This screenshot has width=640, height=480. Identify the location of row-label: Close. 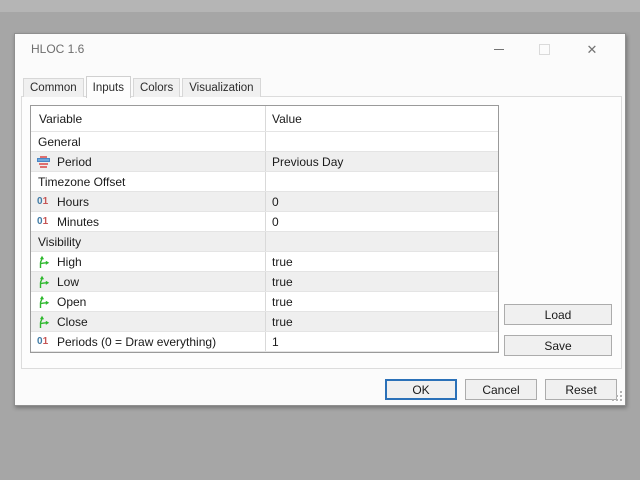
(72, 321).